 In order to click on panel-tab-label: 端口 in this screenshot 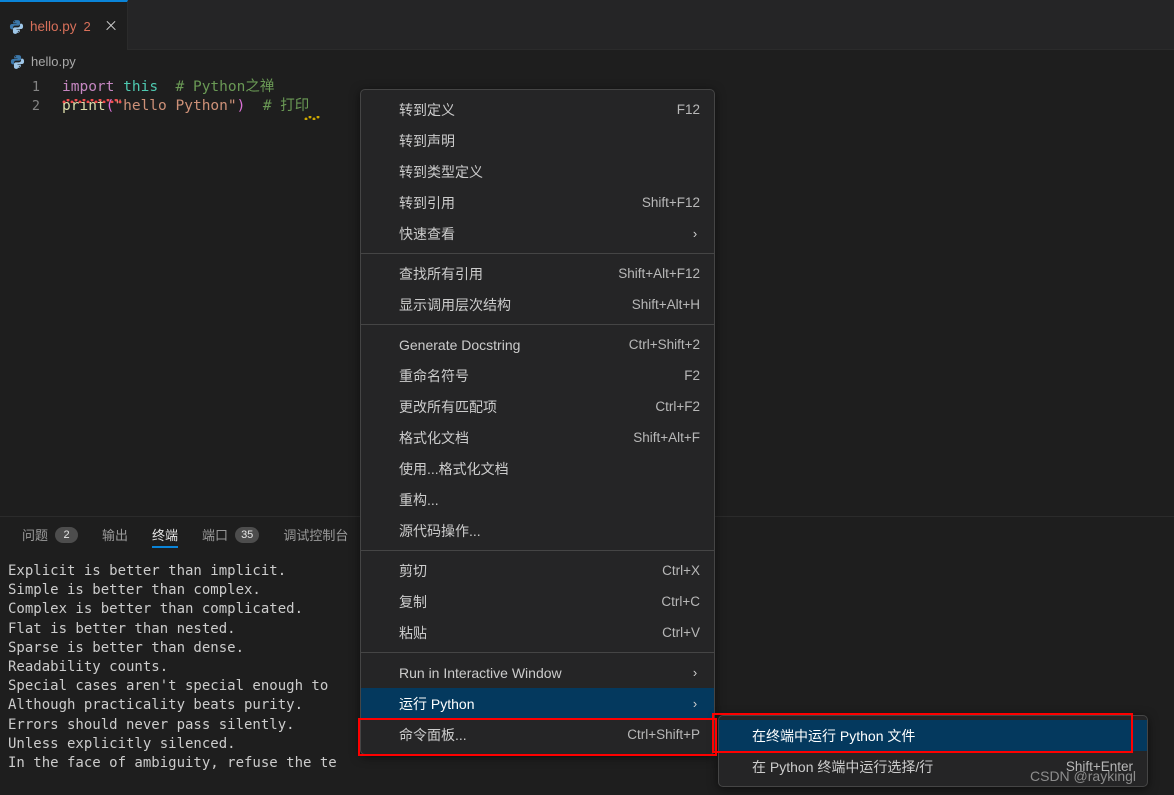, I will do `click(215, 535)`.